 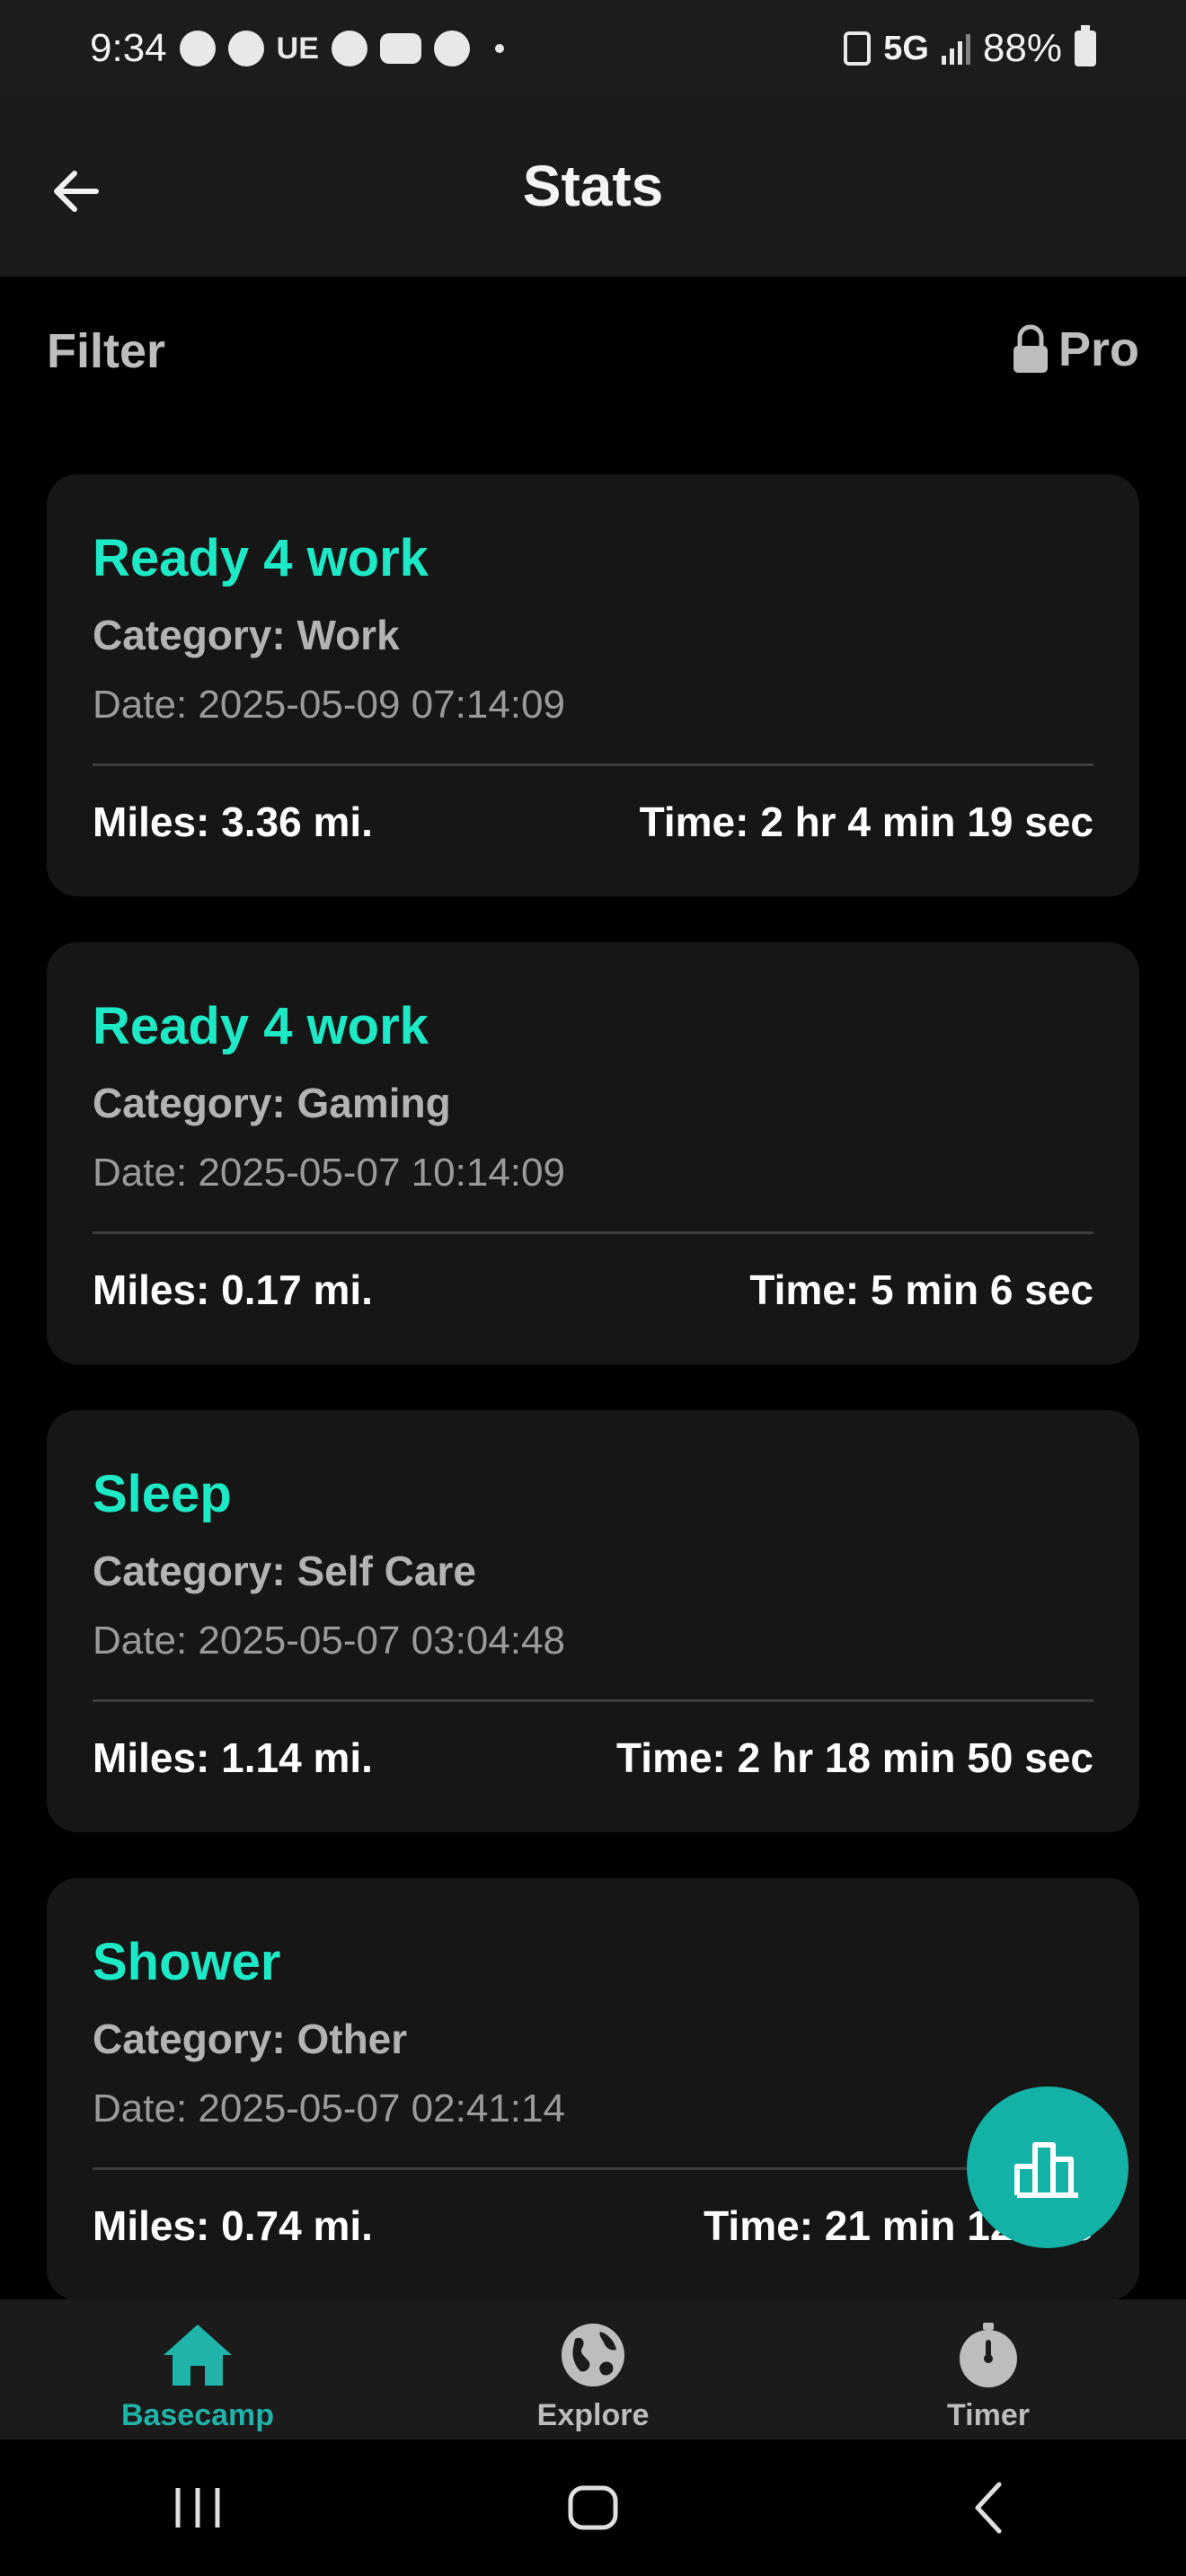 I want to click on messages-icon, so click(x=197, y=48).